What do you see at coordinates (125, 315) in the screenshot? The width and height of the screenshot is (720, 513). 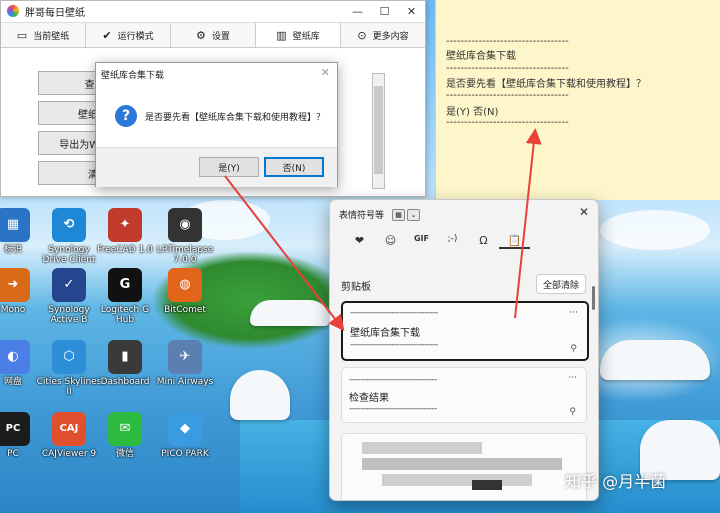 I see `desktop-icon-label: Logitech G Hub` at bounding box center [125, 315].